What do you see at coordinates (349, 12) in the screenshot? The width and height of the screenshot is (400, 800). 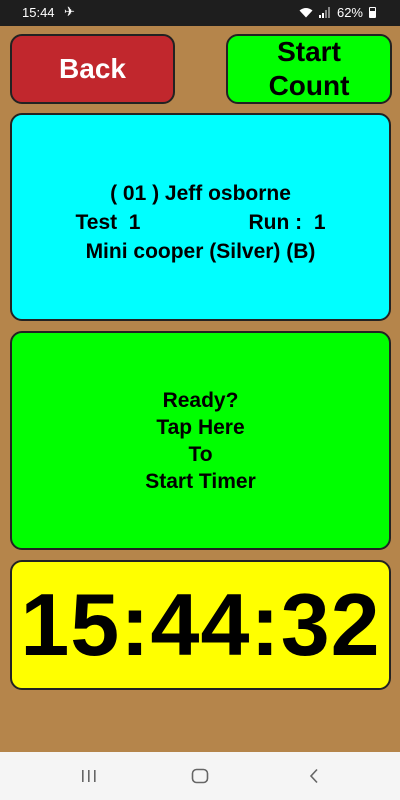 I see `battery-percentage: 62%` at bounding box center [349, 12].